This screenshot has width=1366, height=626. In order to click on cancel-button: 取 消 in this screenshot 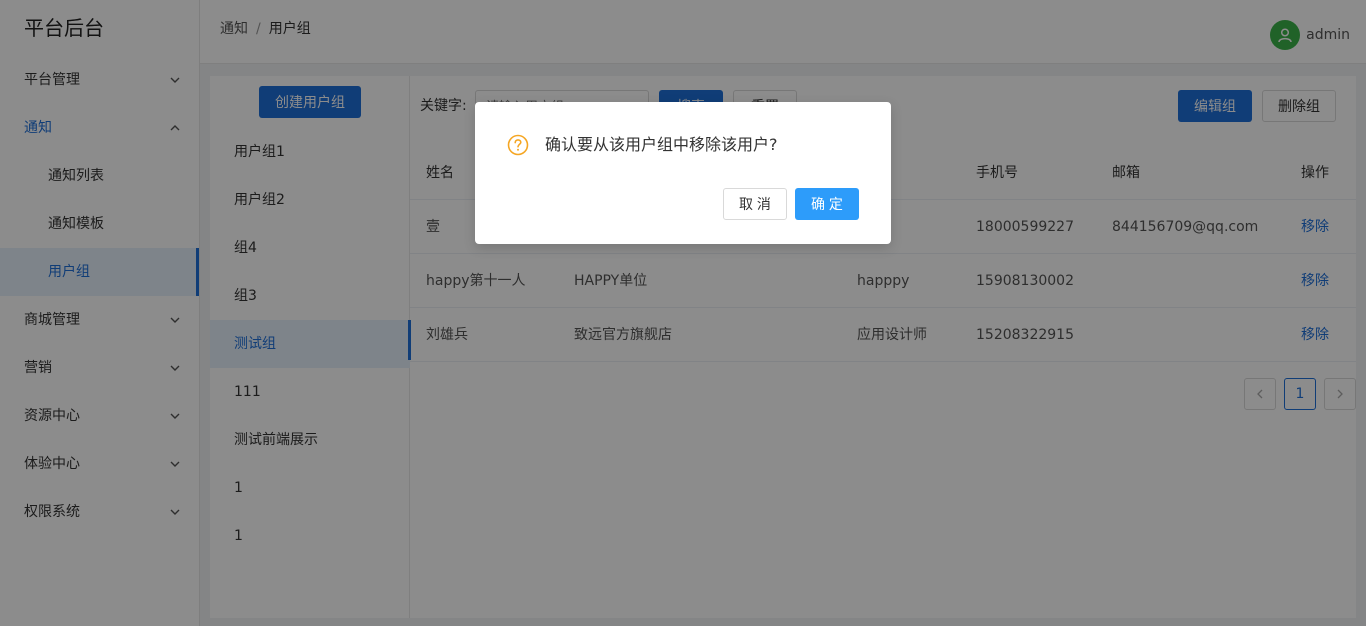, I will do `click(755, 204)`.